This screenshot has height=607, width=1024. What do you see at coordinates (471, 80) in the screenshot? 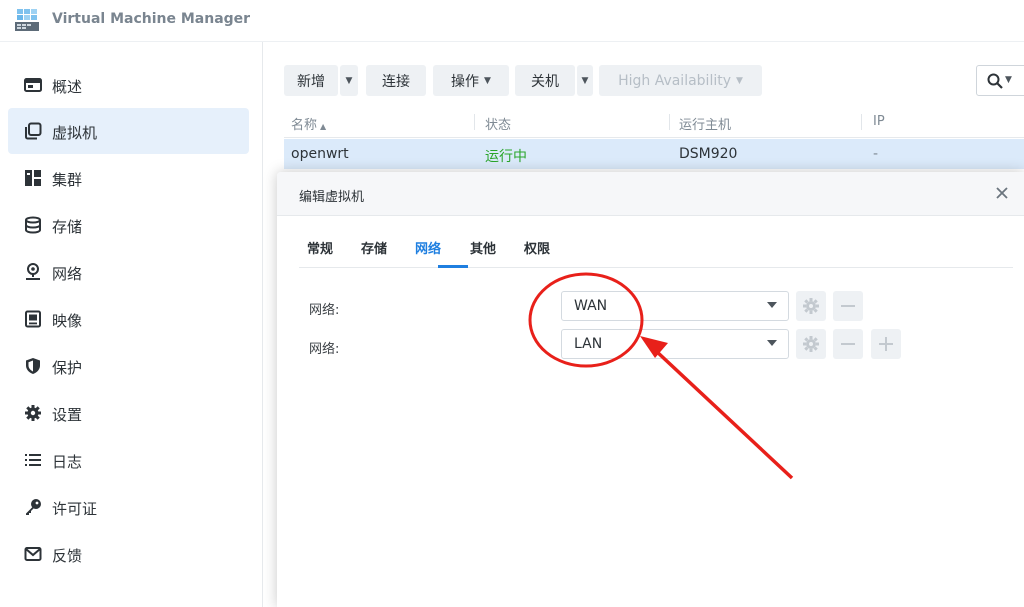
I see `action-button: 操作 ▼` at bounding box center [471, 80].